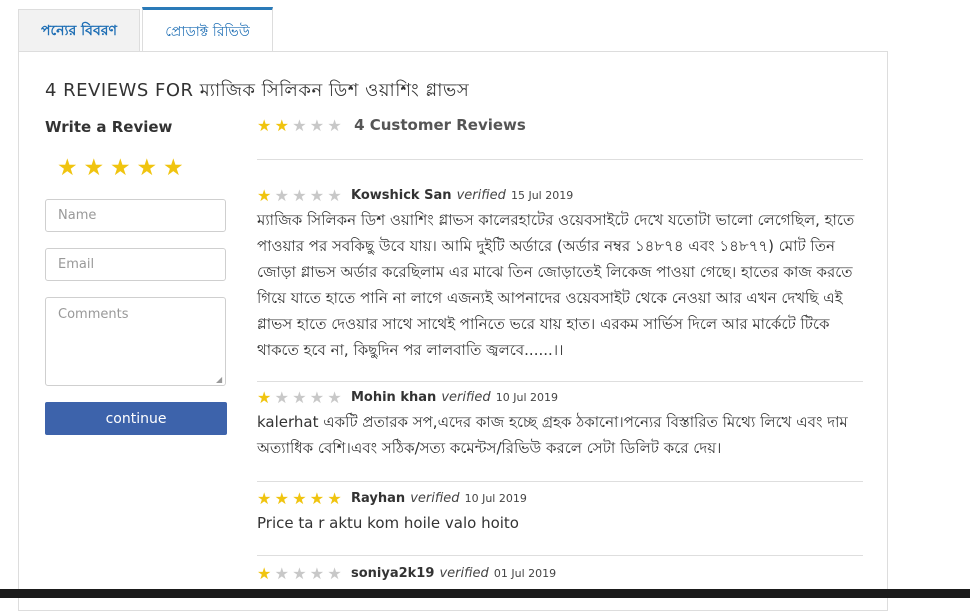 This screenshot has height=611, width=970. I want to click on review-author: Rayhan, so click(378, 498).